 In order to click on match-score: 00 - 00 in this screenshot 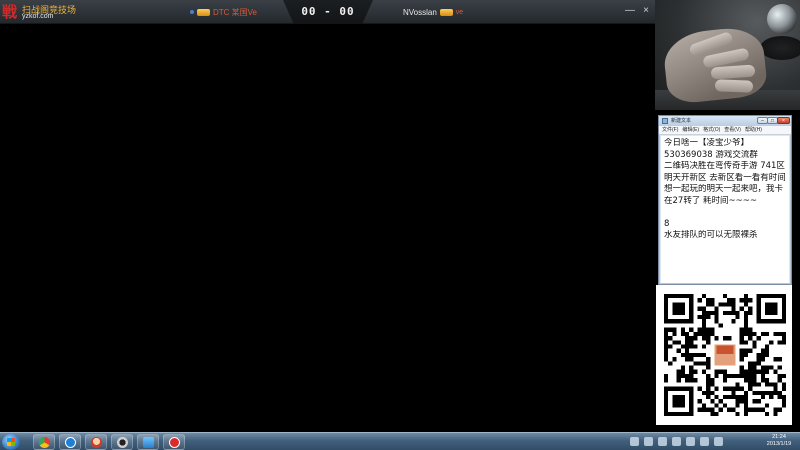, I will do `click(328, 11)`.